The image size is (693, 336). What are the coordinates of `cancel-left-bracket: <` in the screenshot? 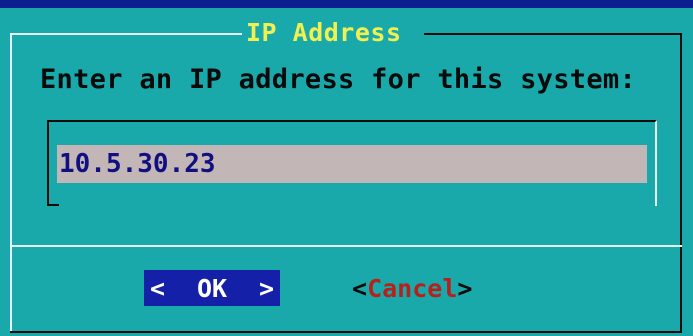 It's located at (360, 288).